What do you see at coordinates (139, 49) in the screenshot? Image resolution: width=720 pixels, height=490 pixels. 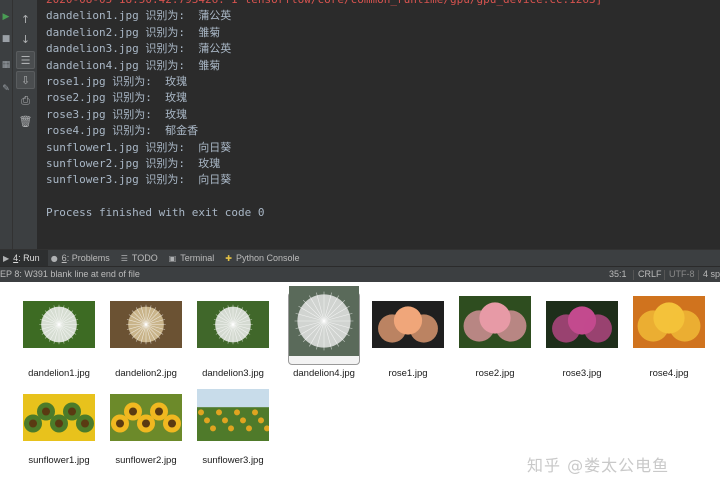 I see `console-result-line: dandelion3.jpg 识别为: 蒲公英` at bounding box center [139, 49].